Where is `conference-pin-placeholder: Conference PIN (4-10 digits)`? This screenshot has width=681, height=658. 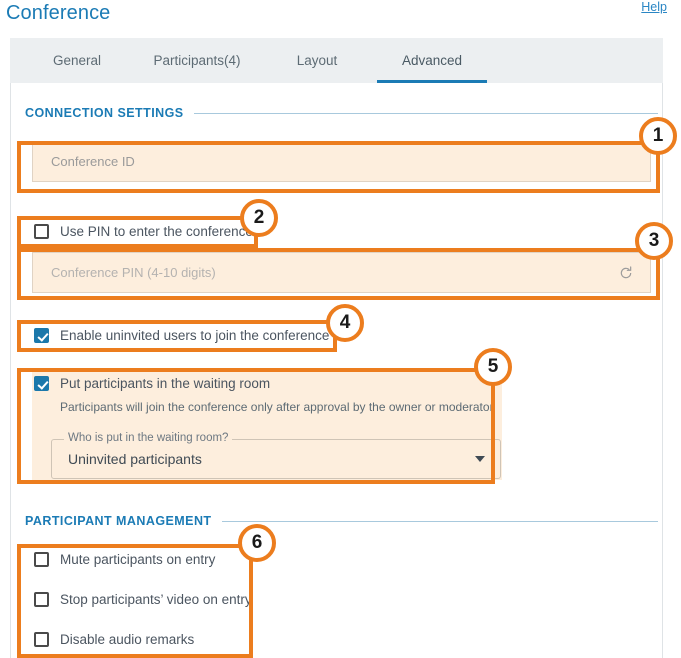
conference-pin-placeholder: Conference PIN (4-10 digits) is located at coordinates (133, 272).